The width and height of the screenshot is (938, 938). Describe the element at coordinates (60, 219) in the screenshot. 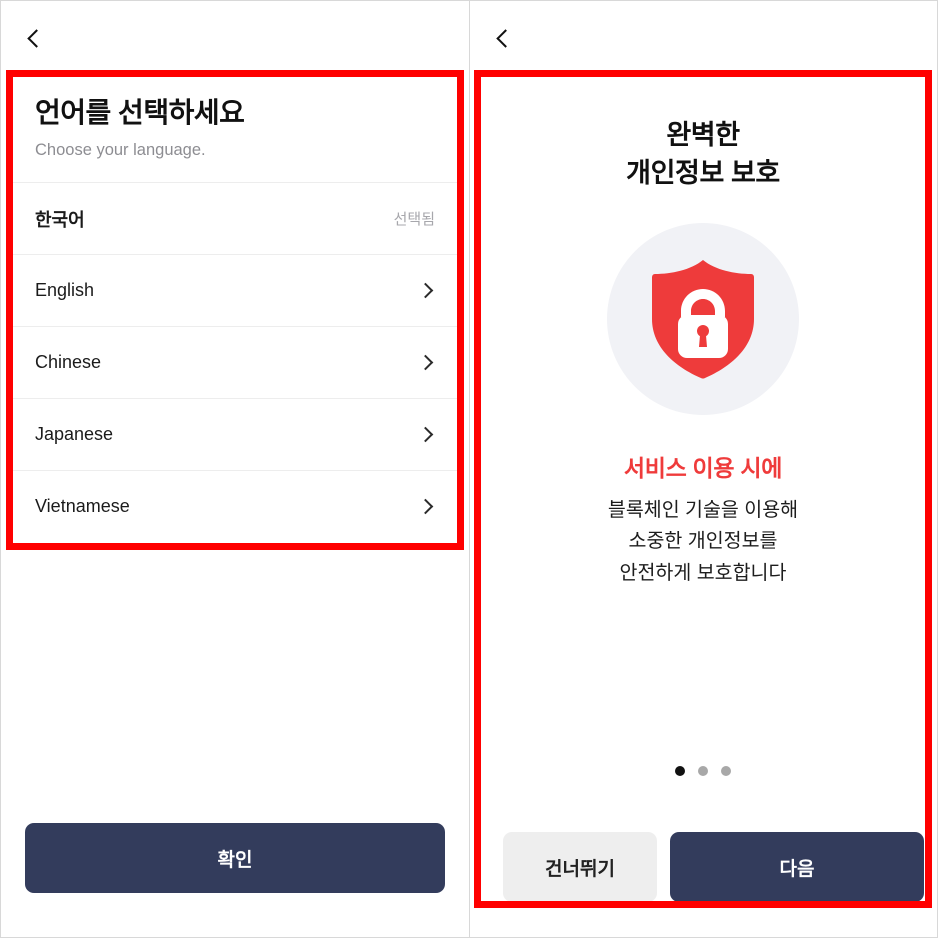

I see `language-label: 한국어` at that location.